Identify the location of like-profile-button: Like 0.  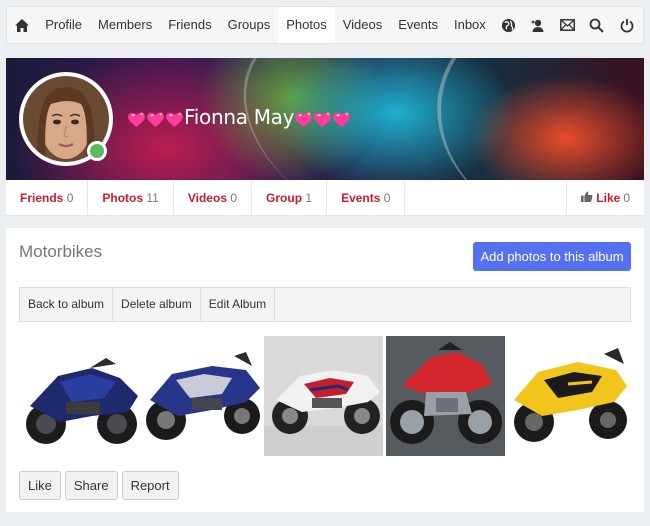
(605, 197).